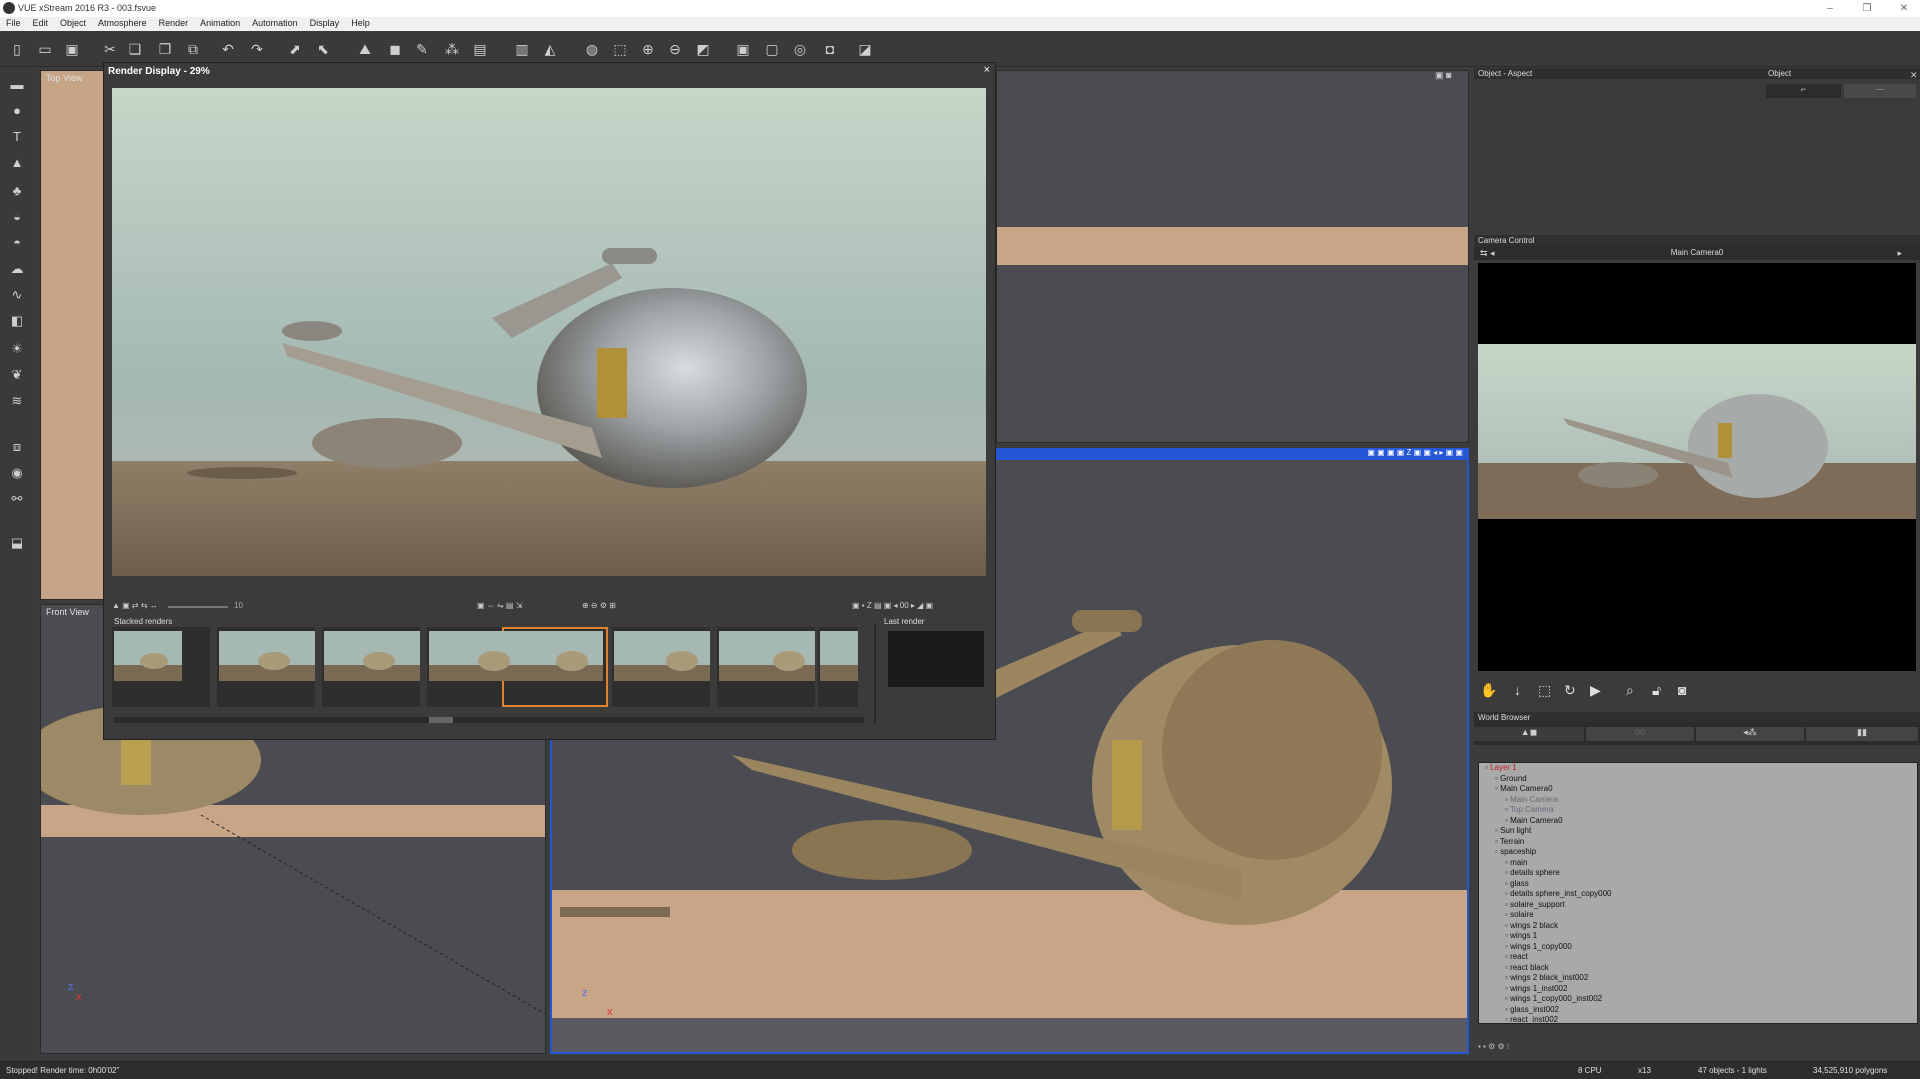 The height and width of the screenshot is (1079, 1920). What do you see at coordinates (422, 49) in the screenshot?
I see `wand-icon: ✎` at bounding box center [422, 49].